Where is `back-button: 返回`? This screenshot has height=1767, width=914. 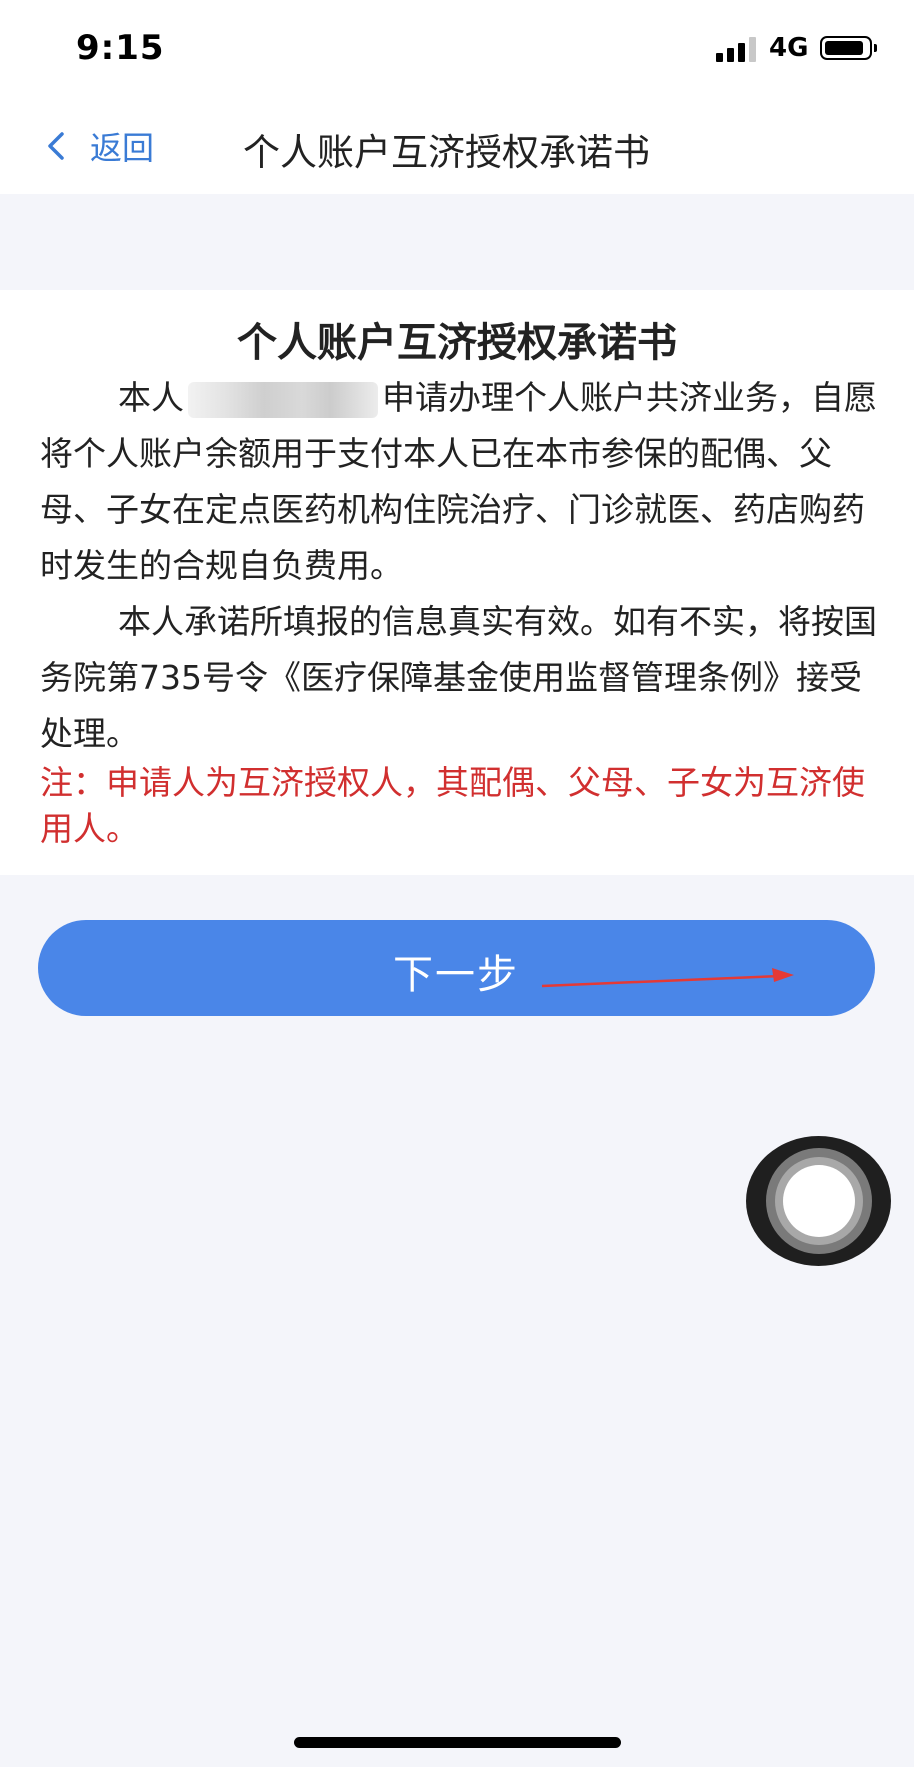
back-button: 返回 is located at coordinates (99, 146).